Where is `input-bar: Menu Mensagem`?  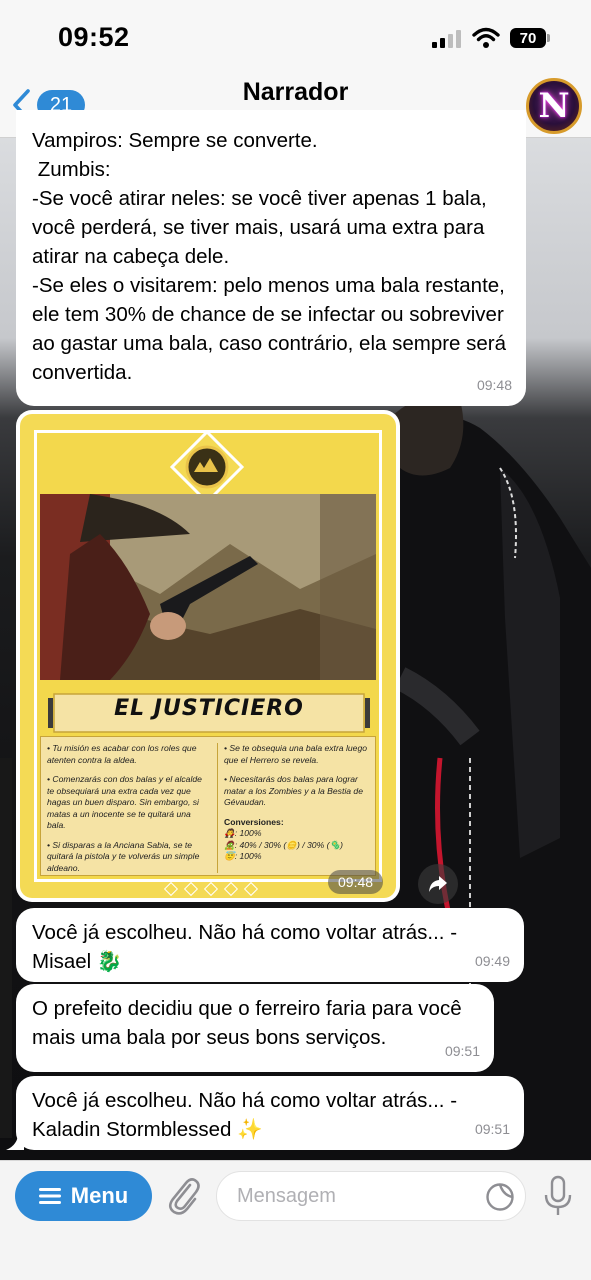
input-bar: Menu Mensagem is located at coordinates (295, 1220).